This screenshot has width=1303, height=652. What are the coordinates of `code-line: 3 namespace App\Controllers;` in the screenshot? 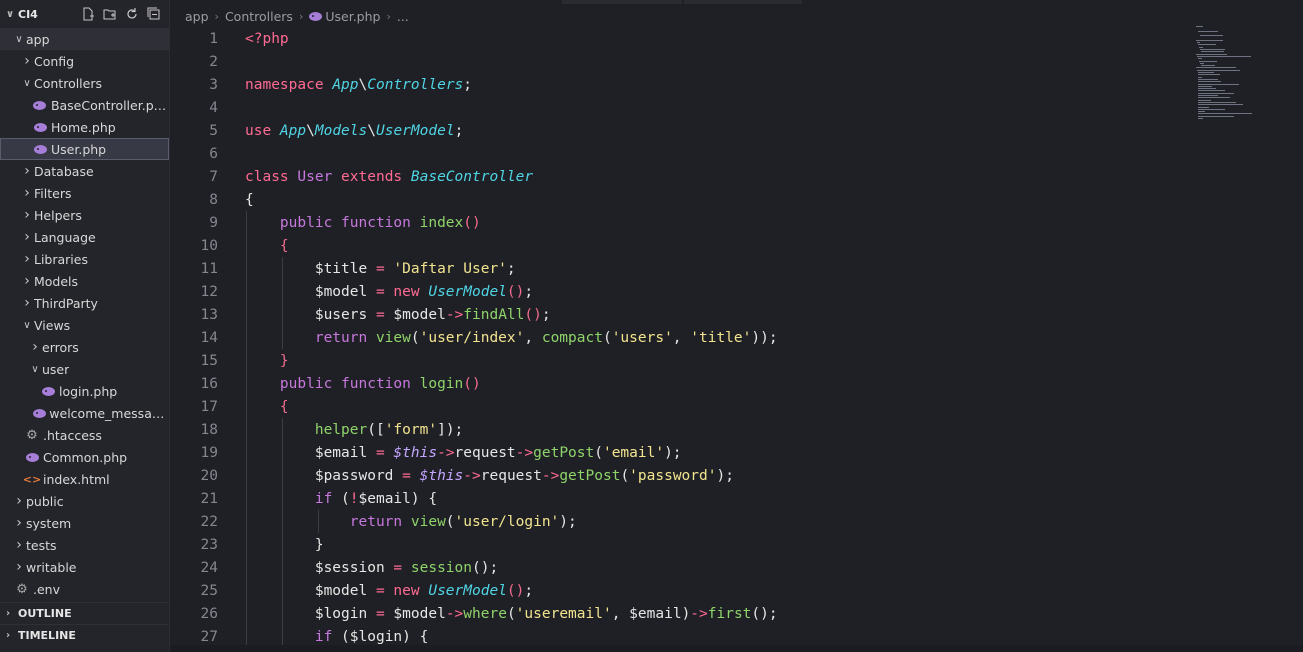 It's located at (736, 84).